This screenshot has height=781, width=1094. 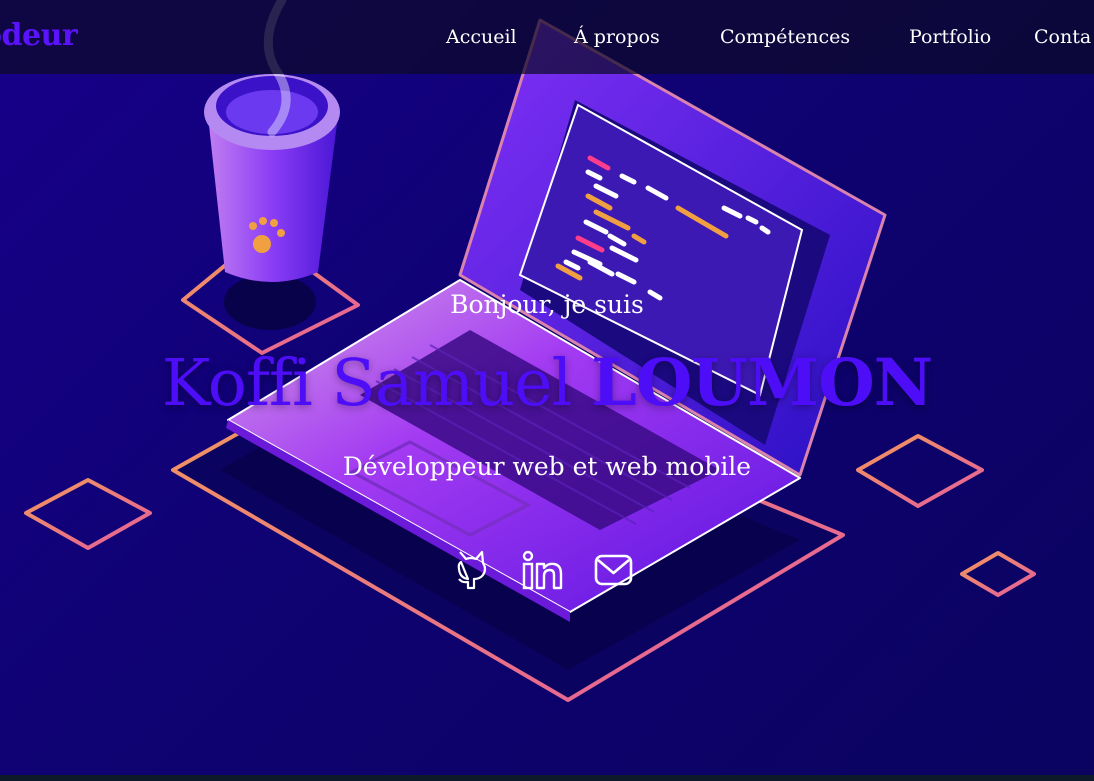 I want to click on nav-link-portfolio: Portfolio, so click(x=950, y=37).